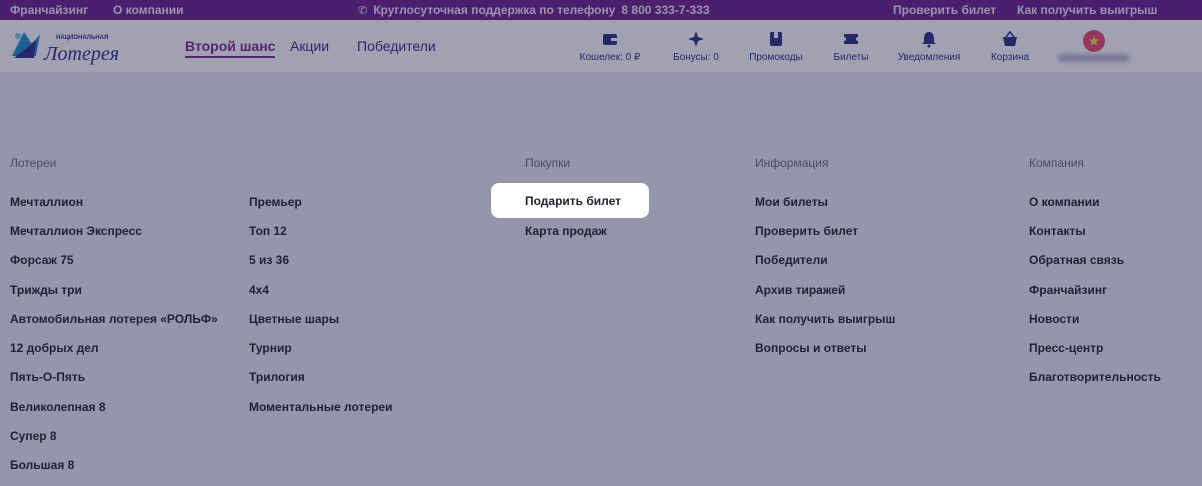 The height and width of the screenshot is (486, 1202). I want to click on nav-winners: Победители, so click(396, 46).